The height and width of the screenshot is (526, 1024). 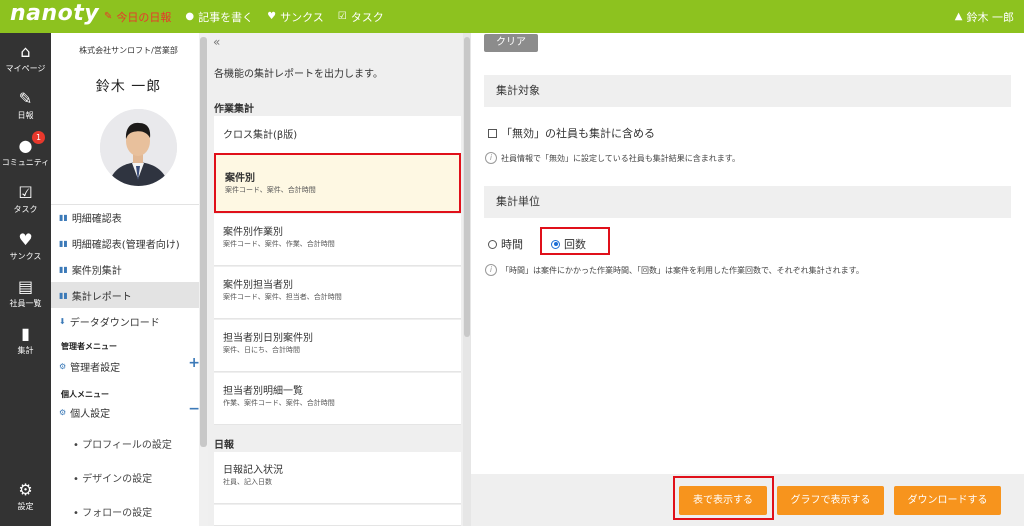 I want to click on report-card-subtitle: 作業、案件コード、案件、合計時間, so click(x=279, y=403).